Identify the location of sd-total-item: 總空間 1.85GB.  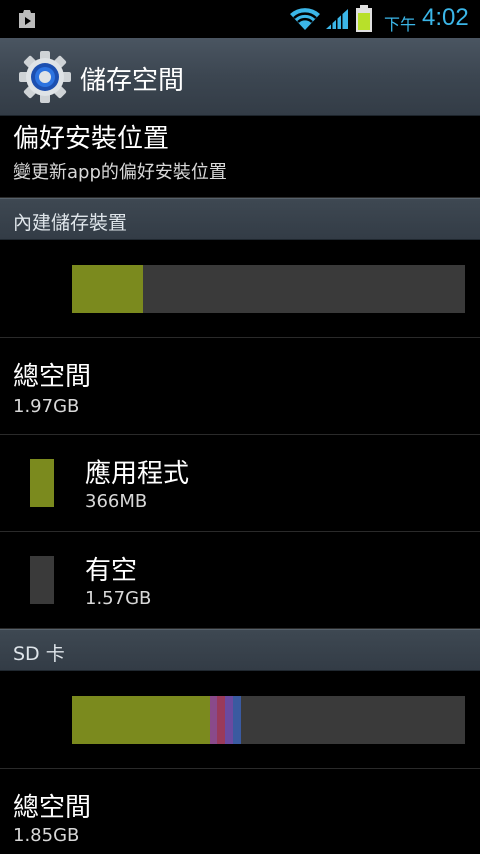
(240, 811).